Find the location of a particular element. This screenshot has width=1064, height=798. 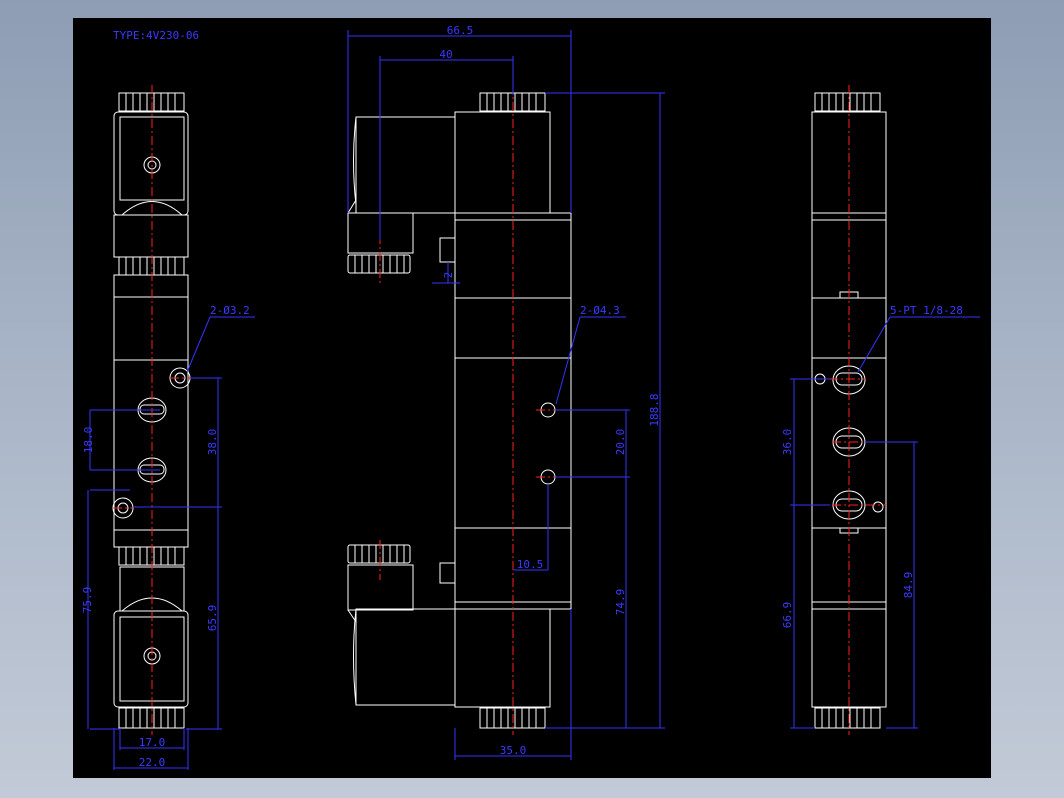

right-pilot-hole-right is located at coordinates (878, 507).